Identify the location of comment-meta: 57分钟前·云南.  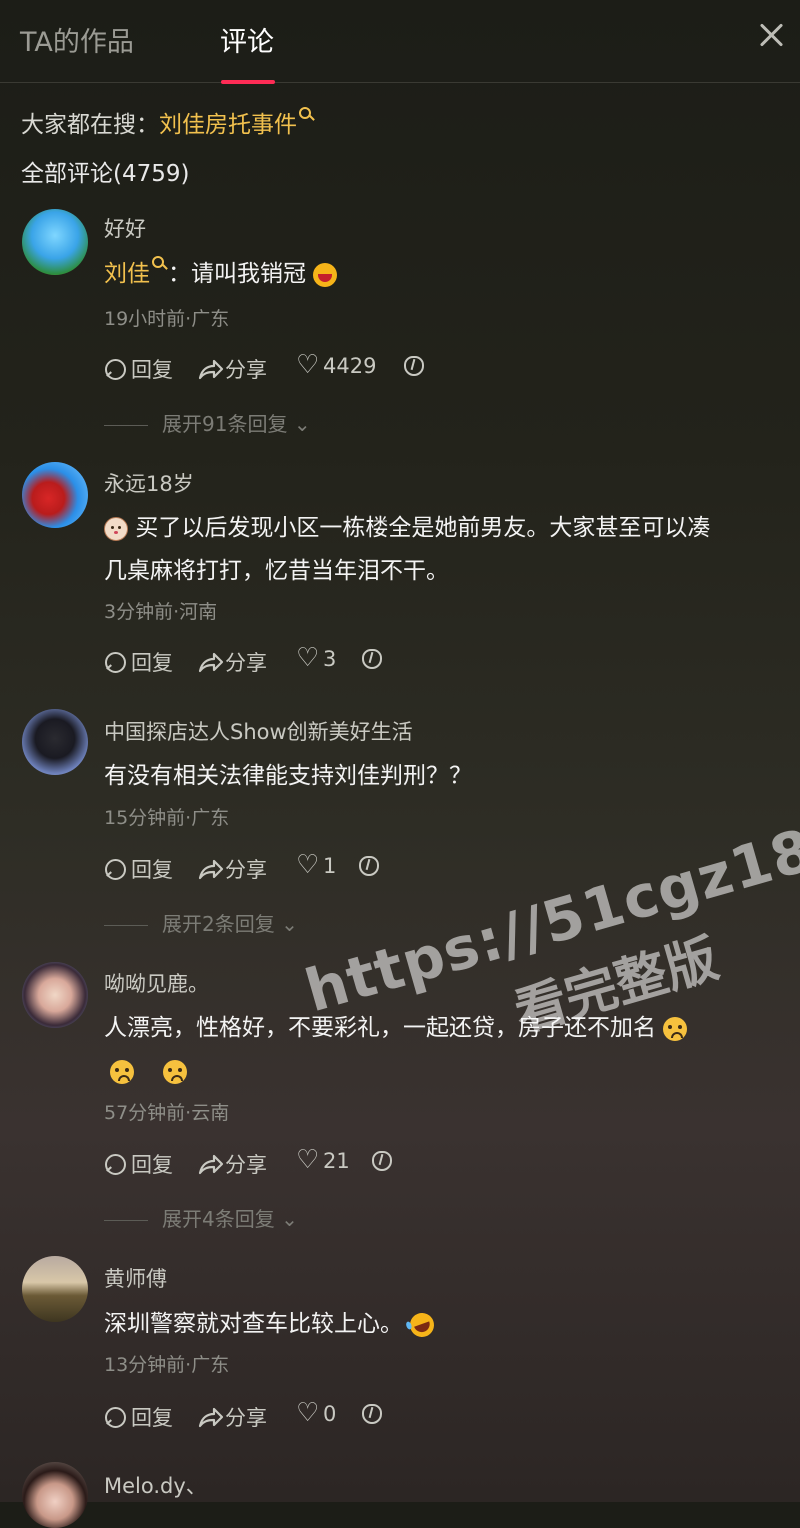
(167, 1113).